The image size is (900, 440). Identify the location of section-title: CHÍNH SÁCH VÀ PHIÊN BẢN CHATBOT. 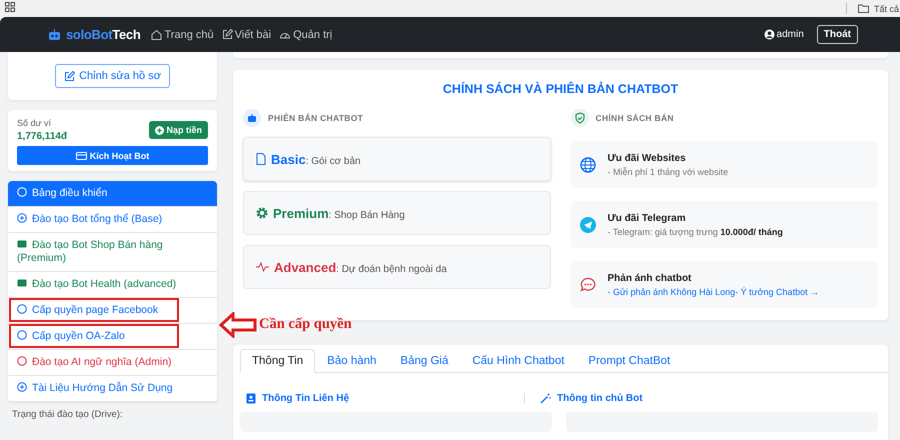
(561, 89).